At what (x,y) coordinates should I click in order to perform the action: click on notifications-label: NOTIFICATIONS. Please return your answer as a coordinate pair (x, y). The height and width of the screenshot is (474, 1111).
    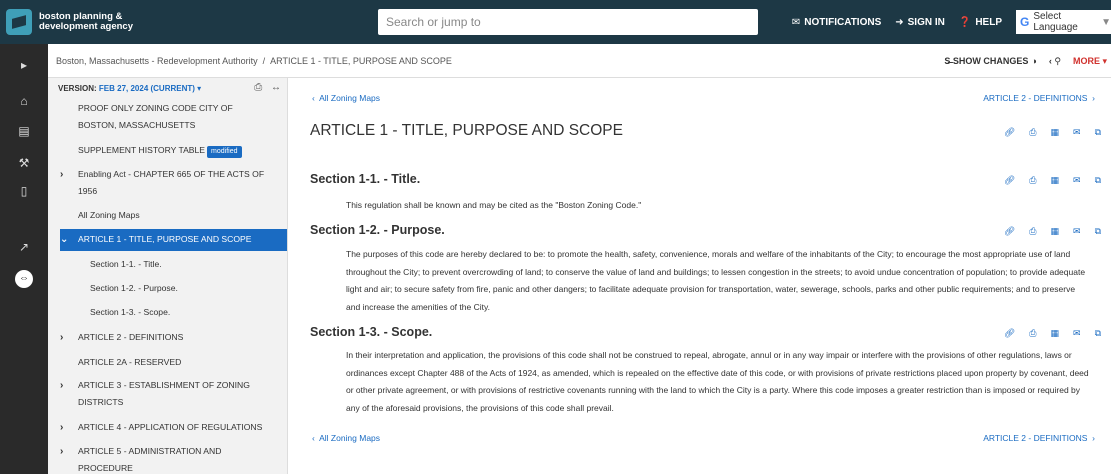
    Looking at the image, I should click on (843, 22).